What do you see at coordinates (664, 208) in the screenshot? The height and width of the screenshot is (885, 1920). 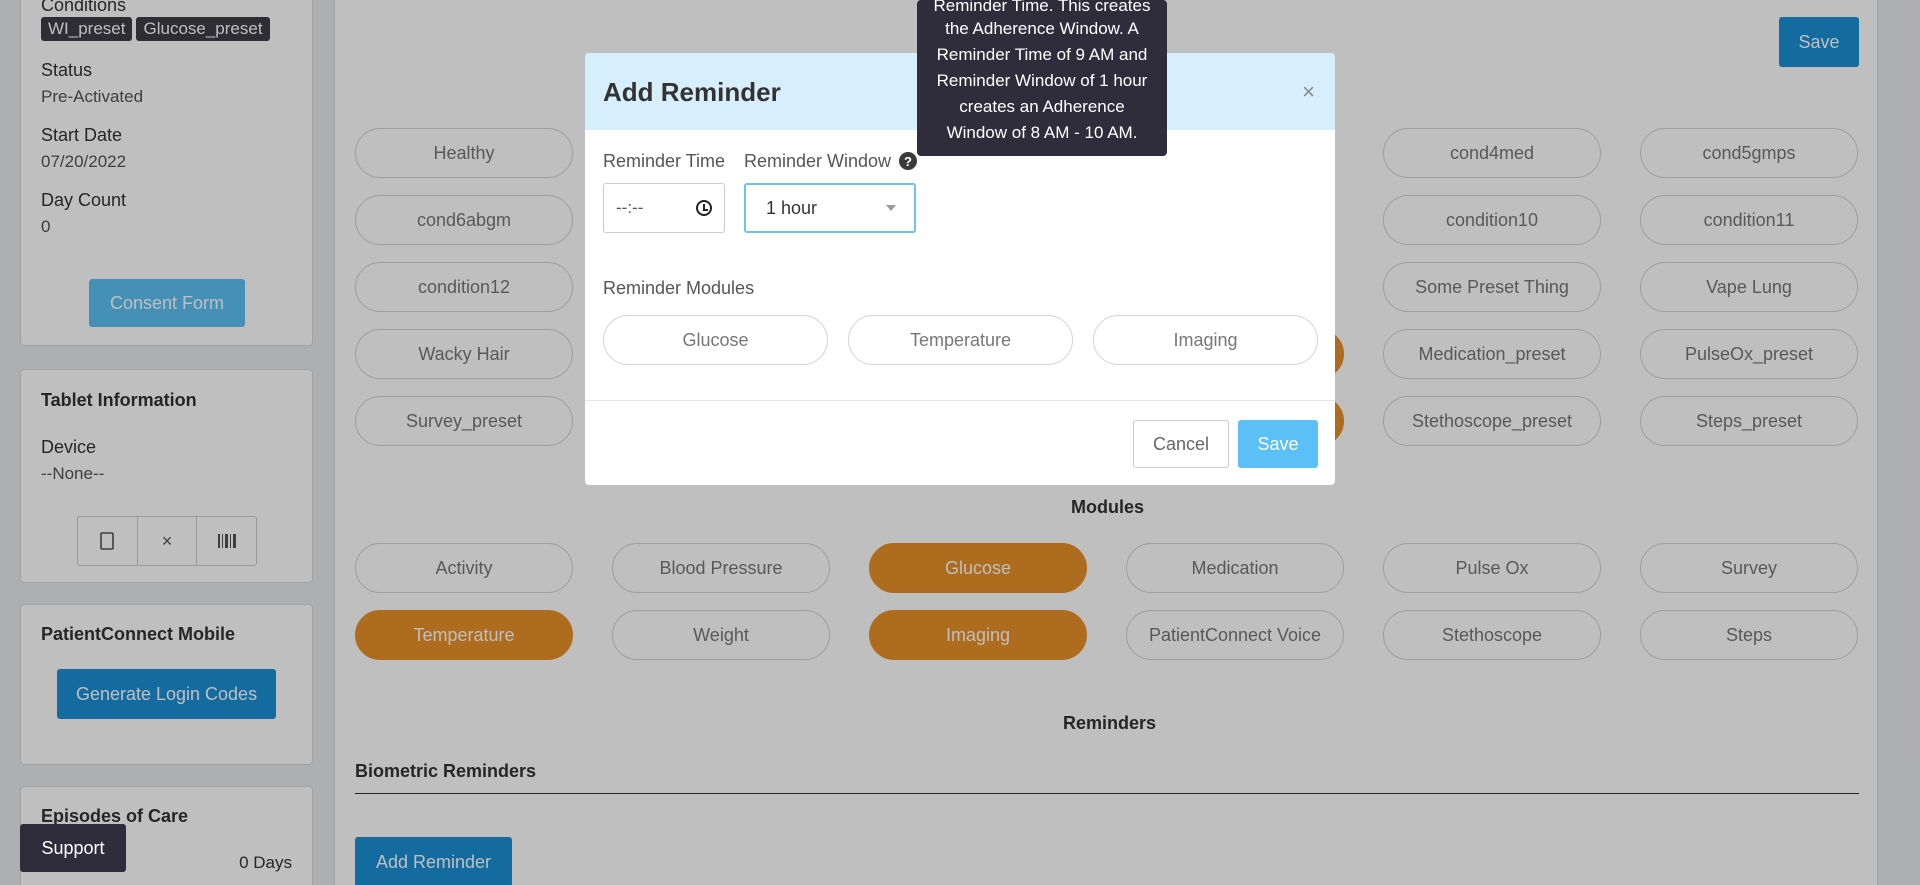 I see `reminder-time-input: --:--` at bounding box center [664, 208].